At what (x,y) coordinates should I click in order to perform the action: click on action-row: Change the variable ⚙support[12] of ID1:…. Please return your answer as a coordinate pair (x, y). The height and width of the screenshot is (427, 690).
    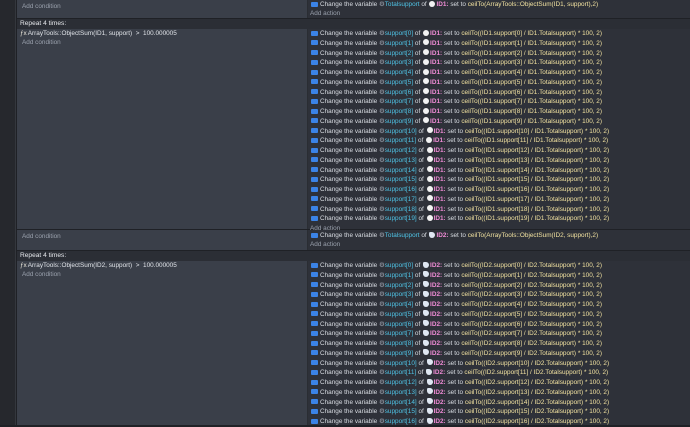
    Looking at the image, I should click on (499, 151).